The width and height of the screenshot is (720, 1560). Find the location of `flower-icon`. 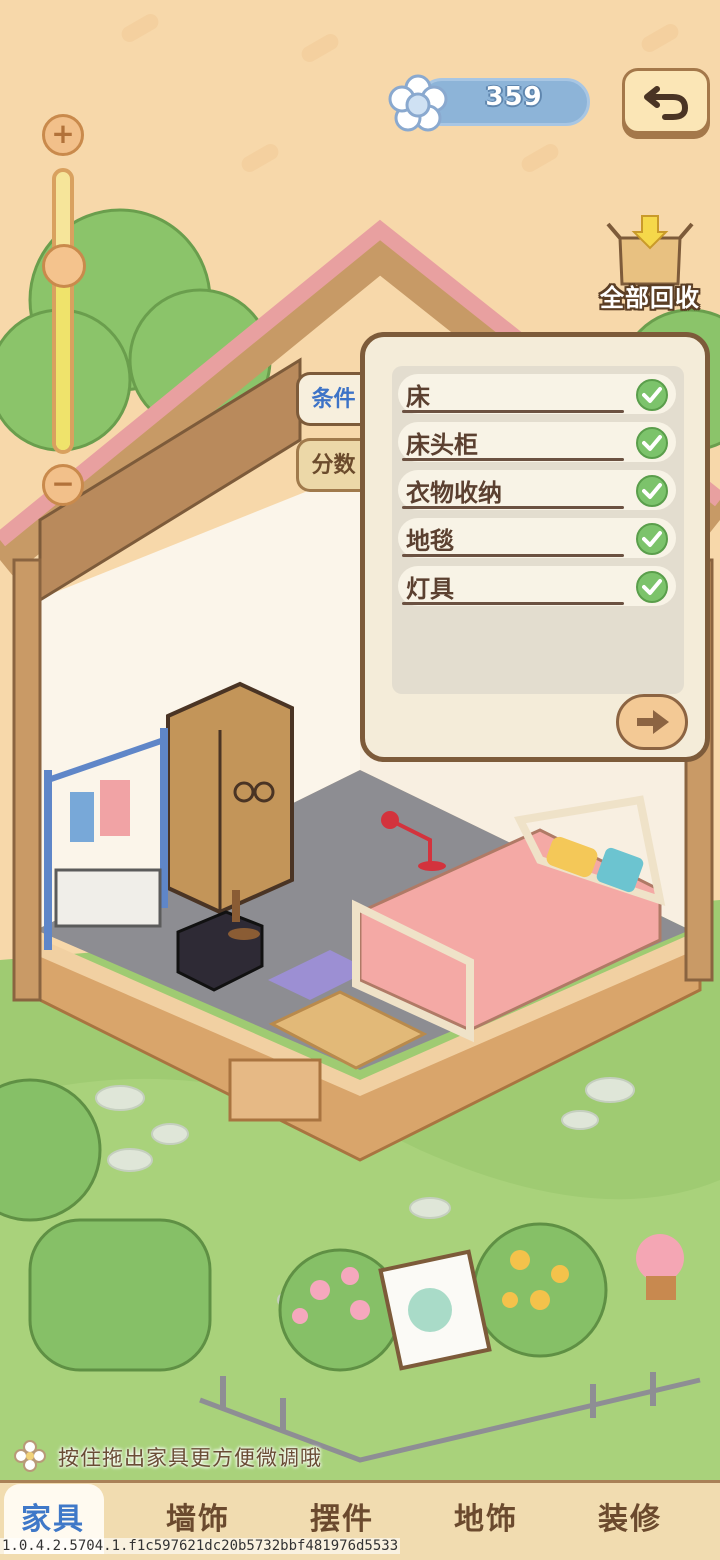

flower-icon is located at coordinates (418, 103).